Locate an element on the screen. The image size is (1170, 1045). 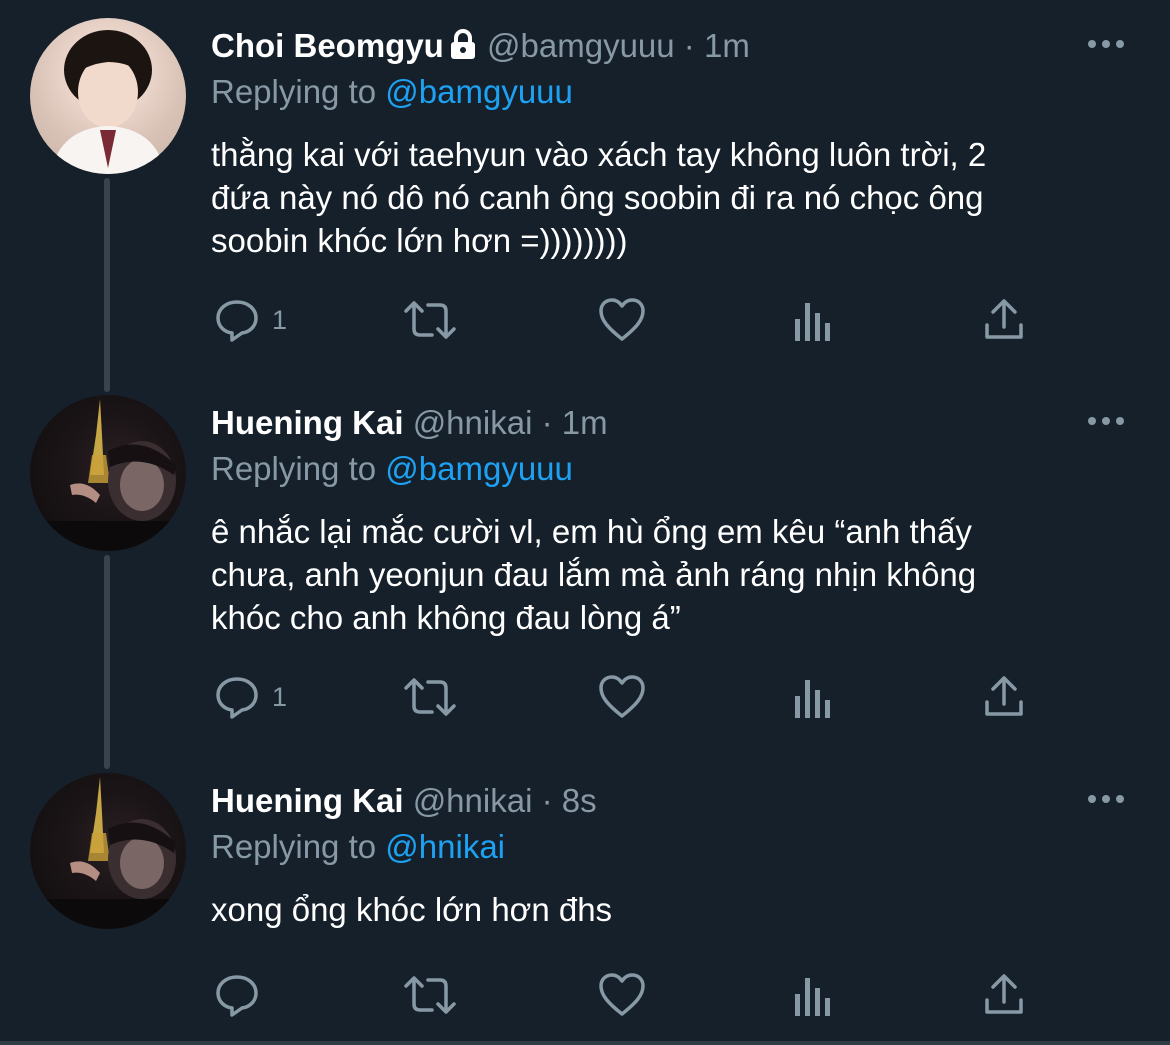
replying-to: Replying to @hnikai is located at coordinates (358, 847).